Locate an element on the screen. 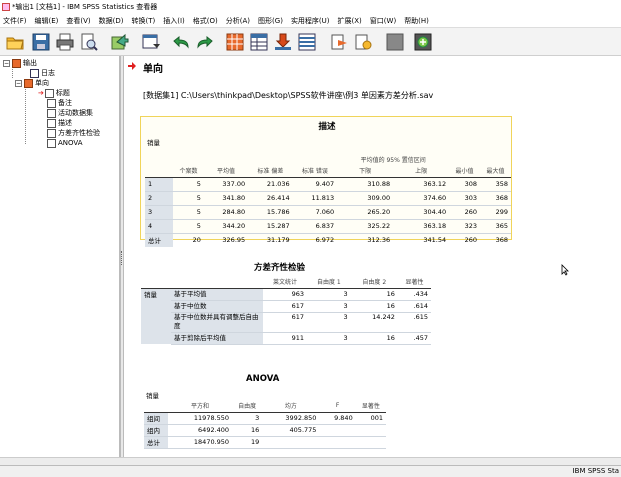 This screenshot has width=621, height=477. variable-label: 销量 is located at coordinates (153, 143).